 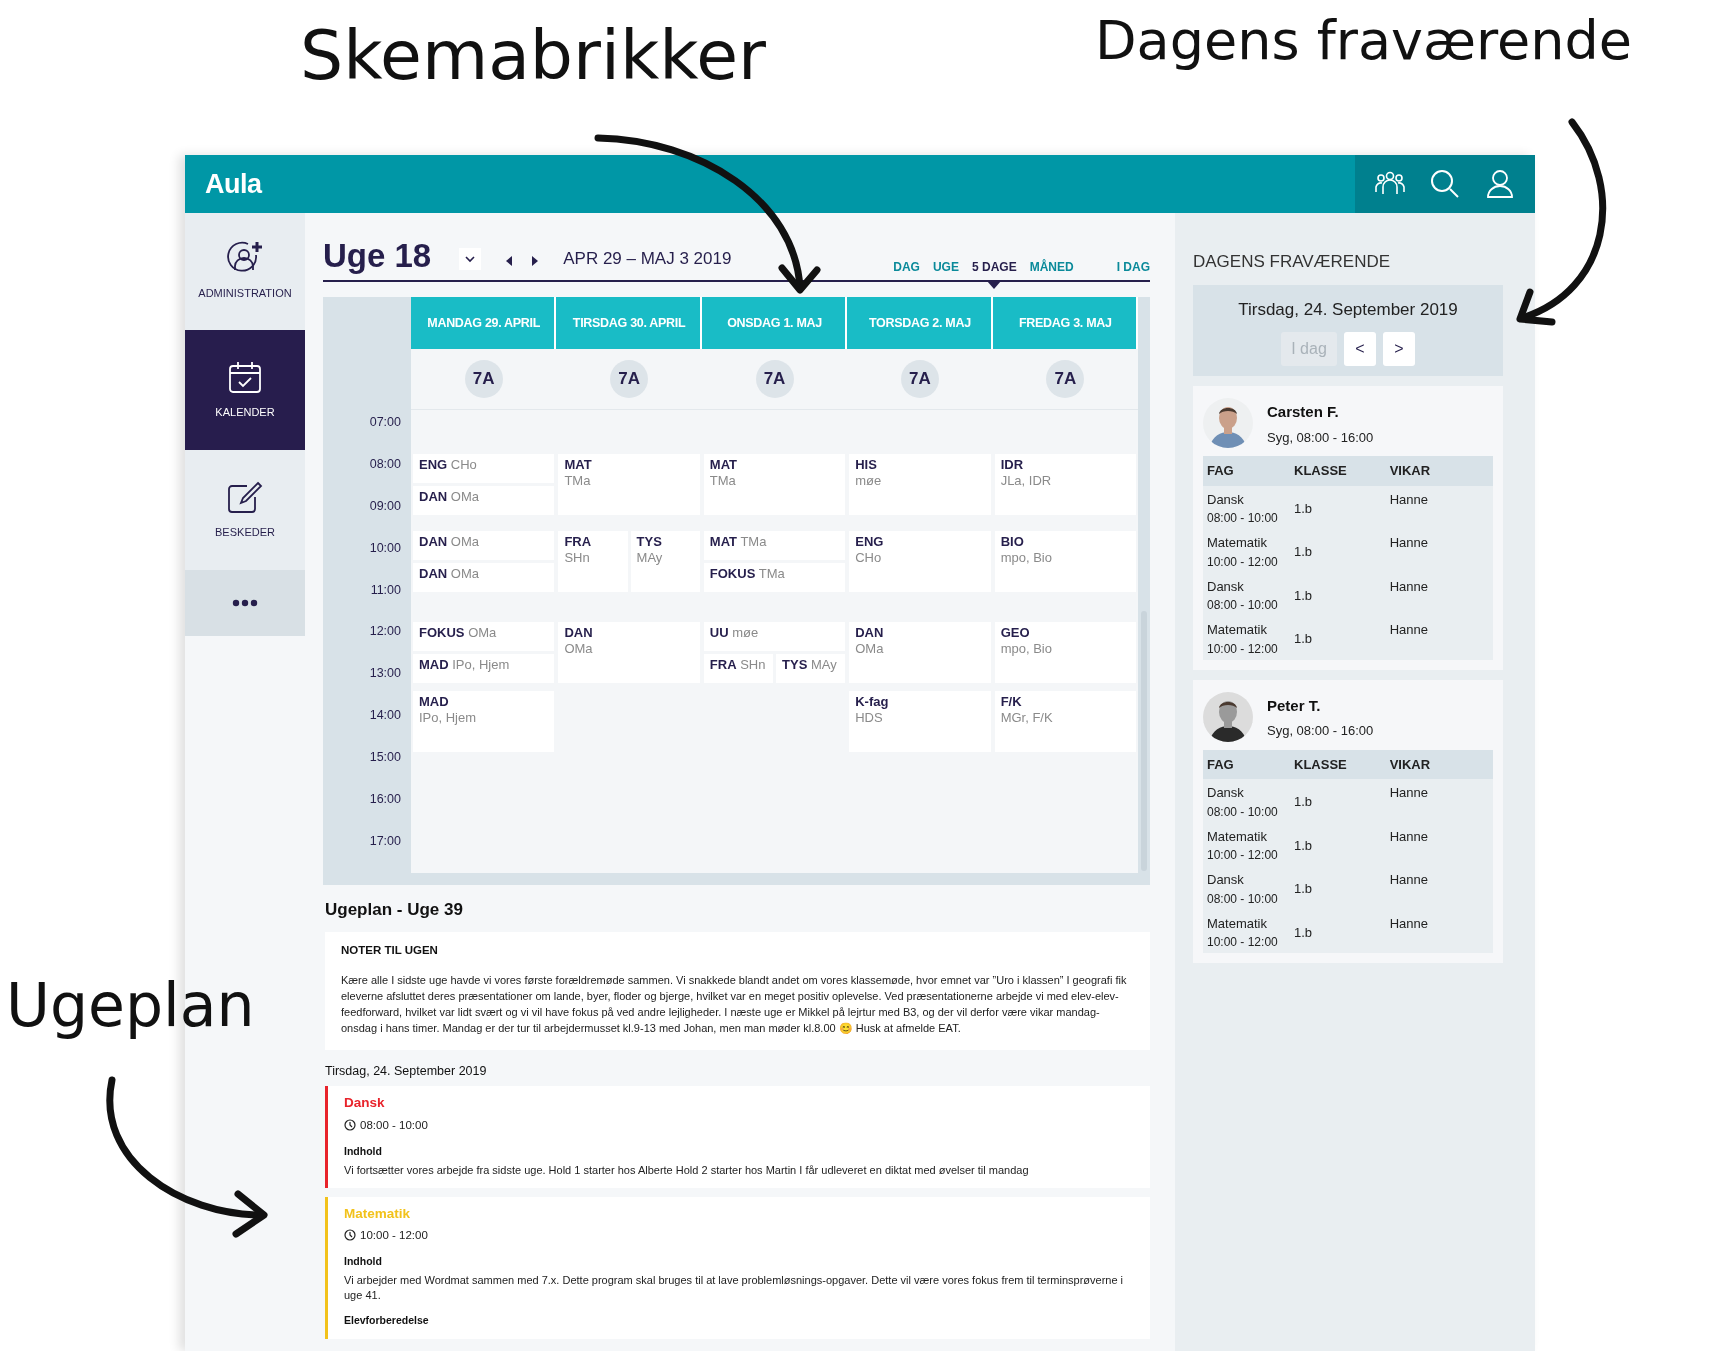 What do you see at coordinates (1133, 273) in the screenshot?
I see `today-button: I DAG` at bounding box center [1133, 273].